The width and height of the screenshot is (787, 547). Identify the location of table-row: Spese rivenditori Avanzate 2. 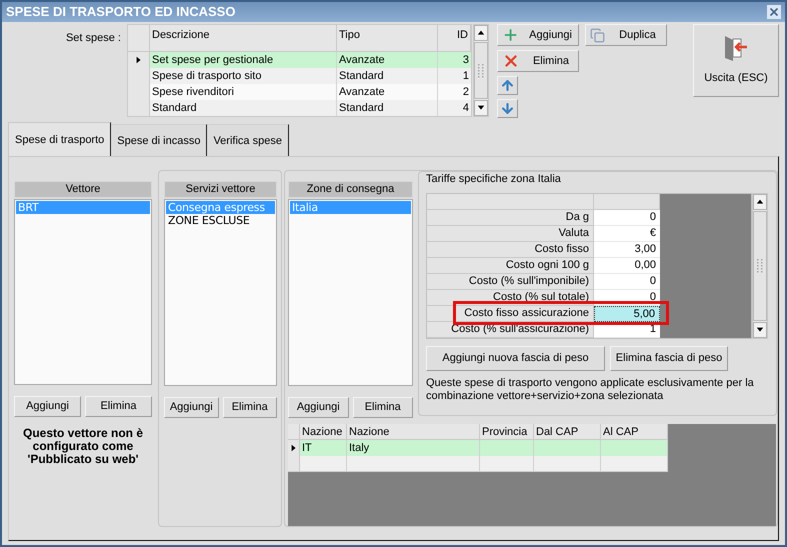
(299, 92).